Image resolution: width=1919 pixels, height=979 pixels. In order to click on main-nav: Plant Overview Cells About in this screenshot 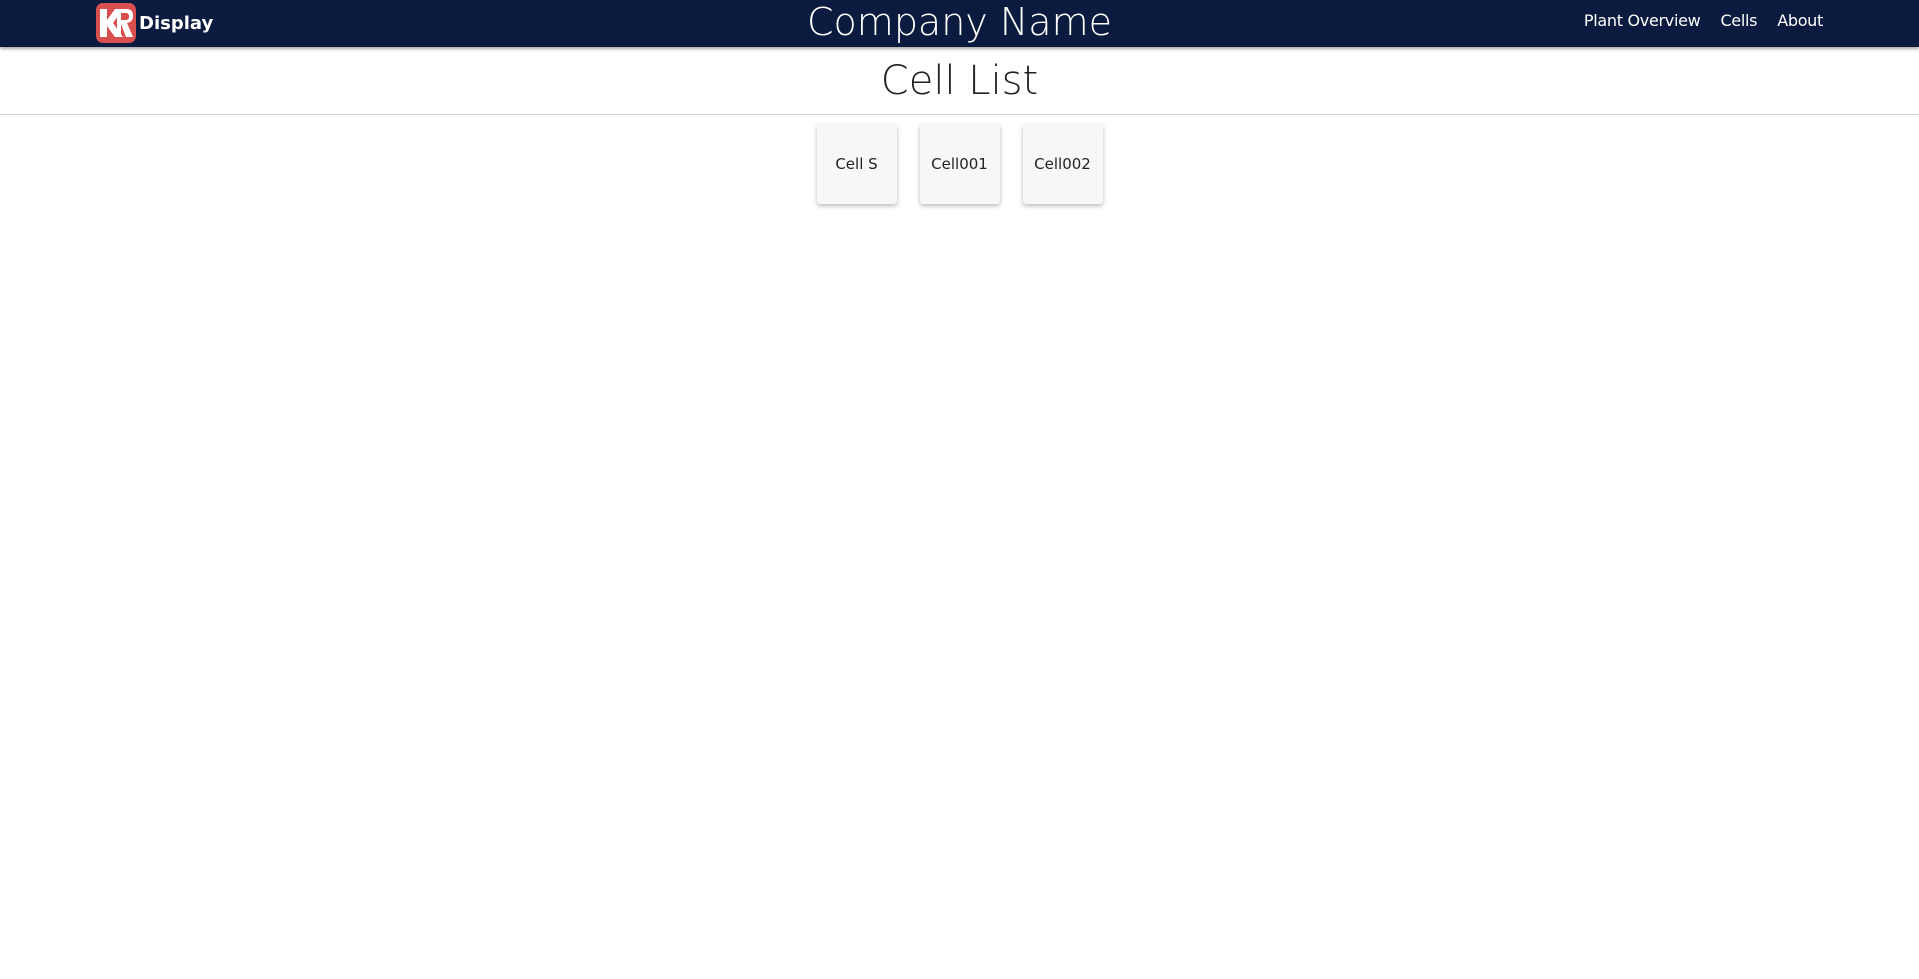, I will do `click(1693, 20)`.